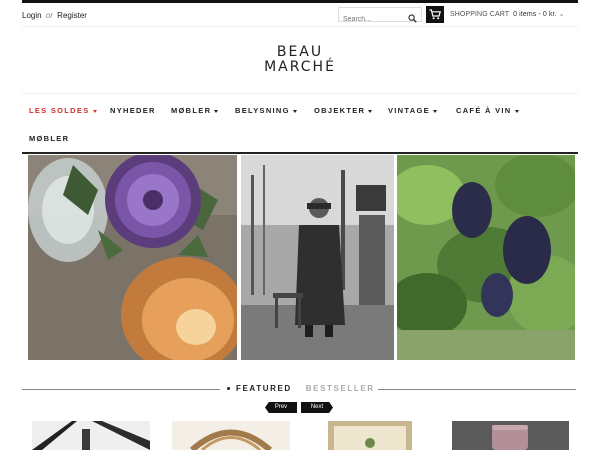 The width and height of the screenshot is (600, 450). Describe the element at coordinates (300, 67) in the screenshot. I see `logo-line-2: MARCHÉ` at that location.